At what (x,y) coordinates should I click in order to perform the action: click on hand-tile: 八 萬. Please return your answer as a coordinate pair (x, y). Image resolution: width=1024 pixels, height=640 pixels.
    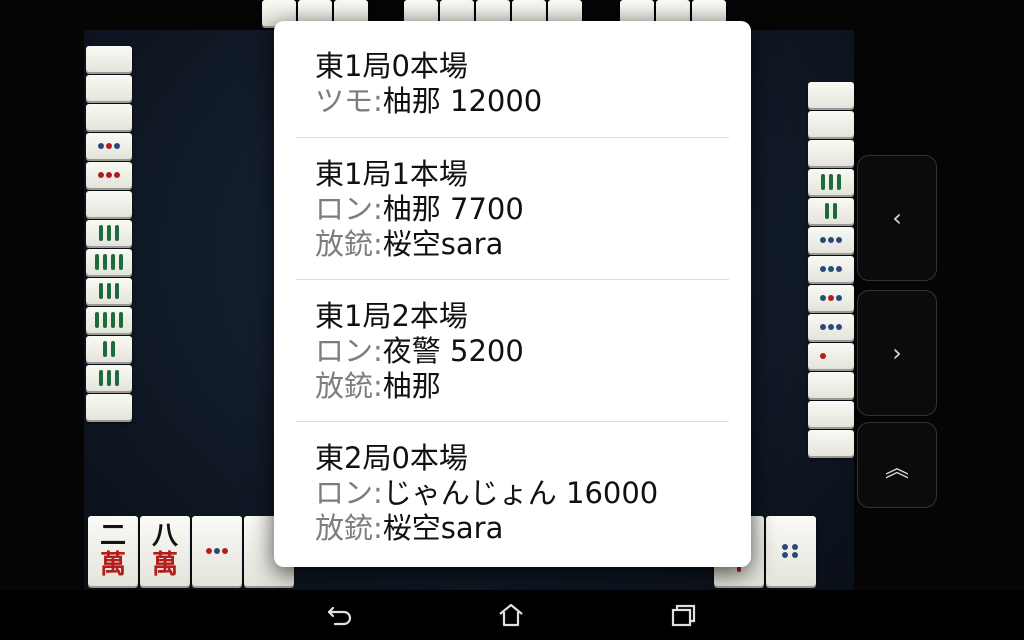
    Looking at the image, I should click on (165, 551).